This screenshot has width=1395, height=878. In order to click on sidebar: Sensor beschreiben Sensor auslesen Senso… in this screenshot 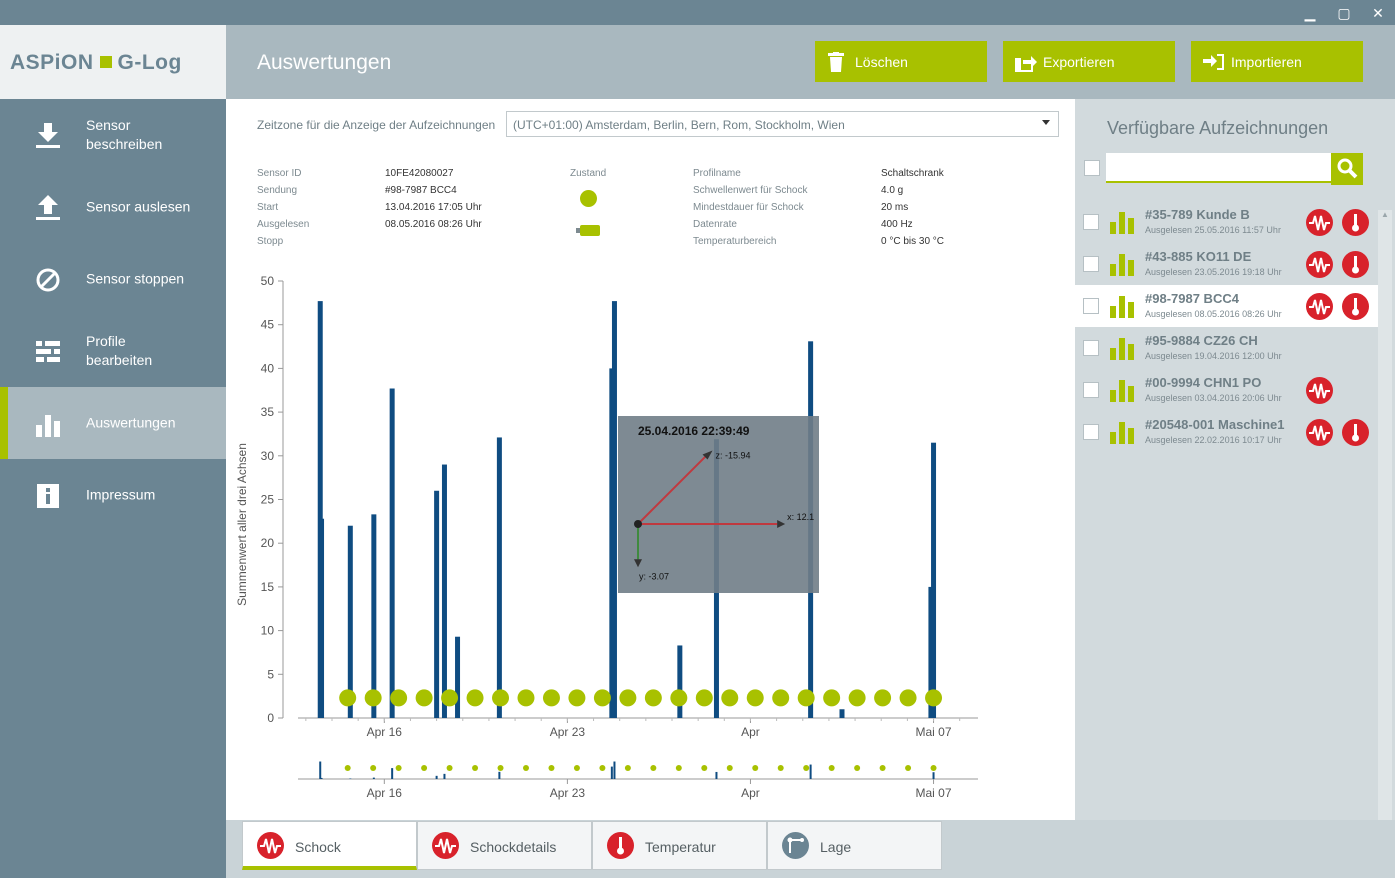, I will do `click(113, 488)`.